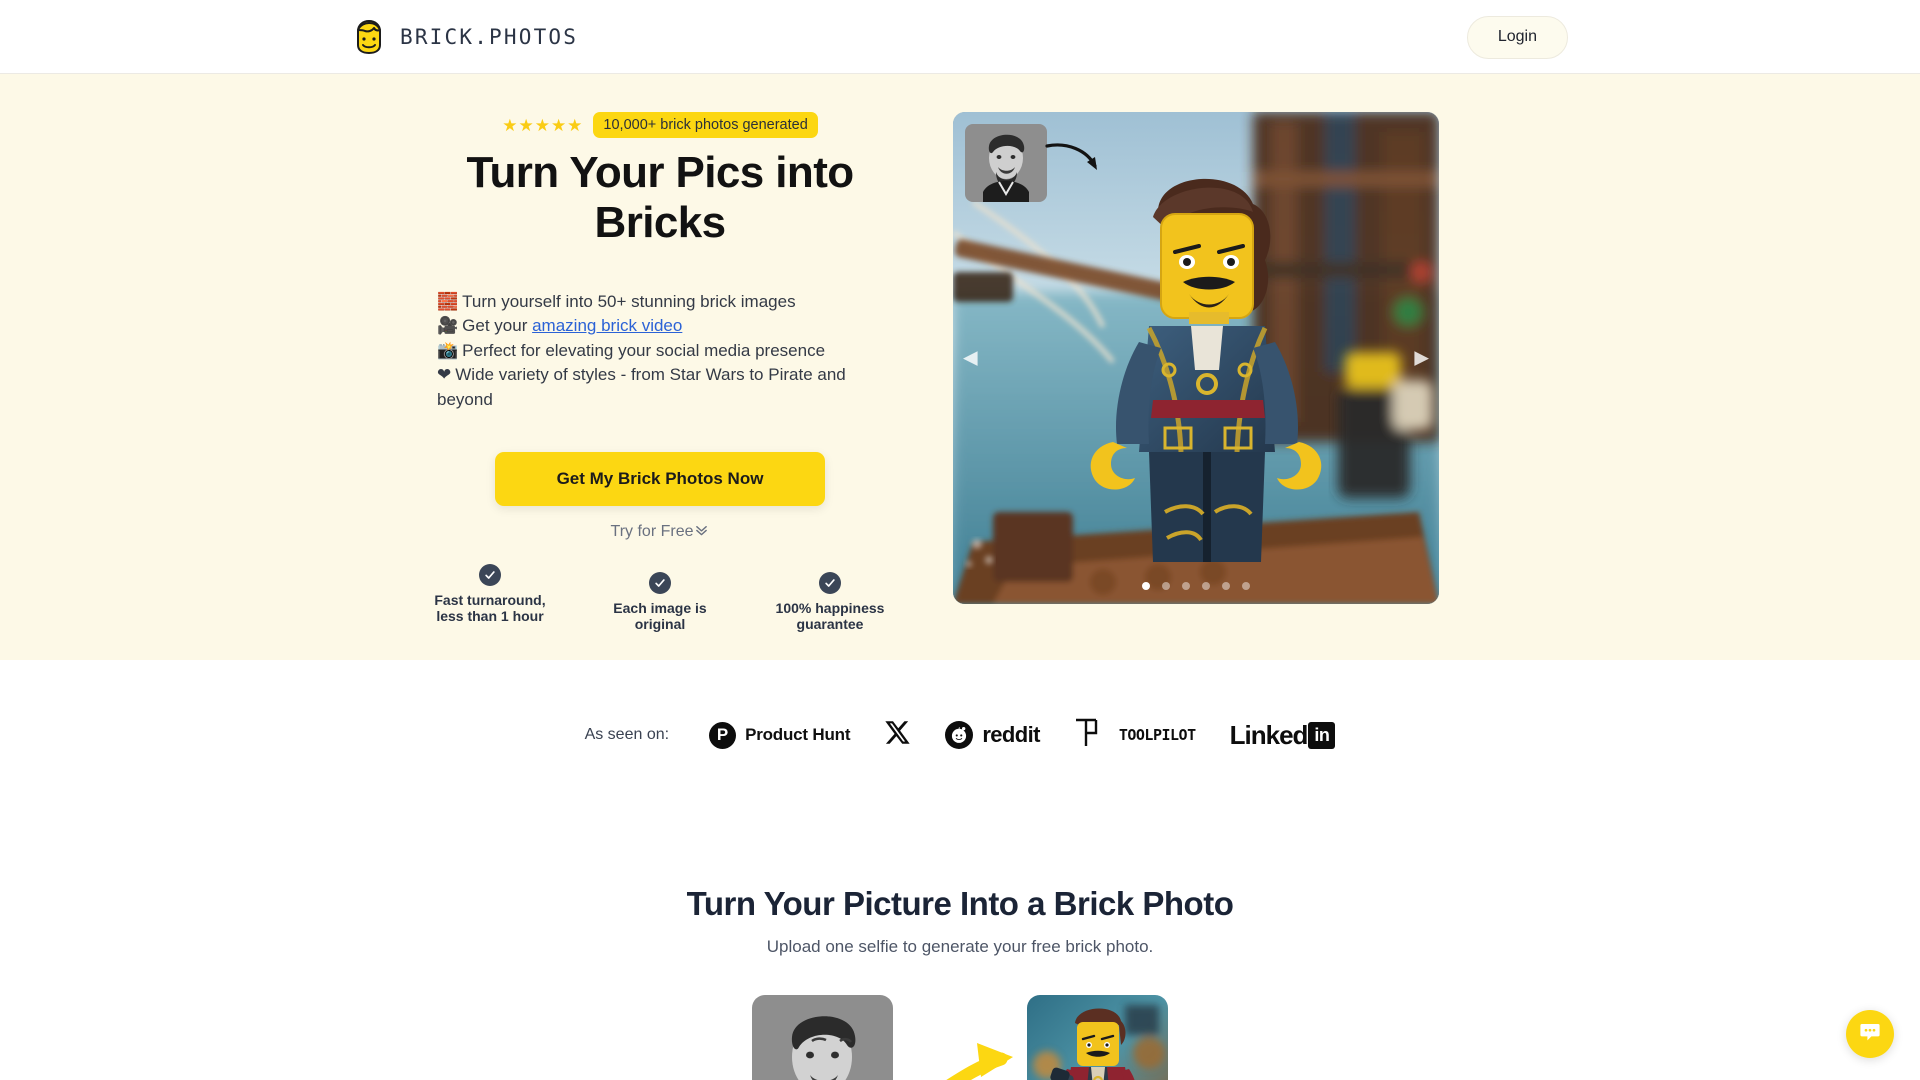 This screenshot has height=1080, width=1920. I want to click on logo-label: TOOLPILOT, so click(1157, 735).